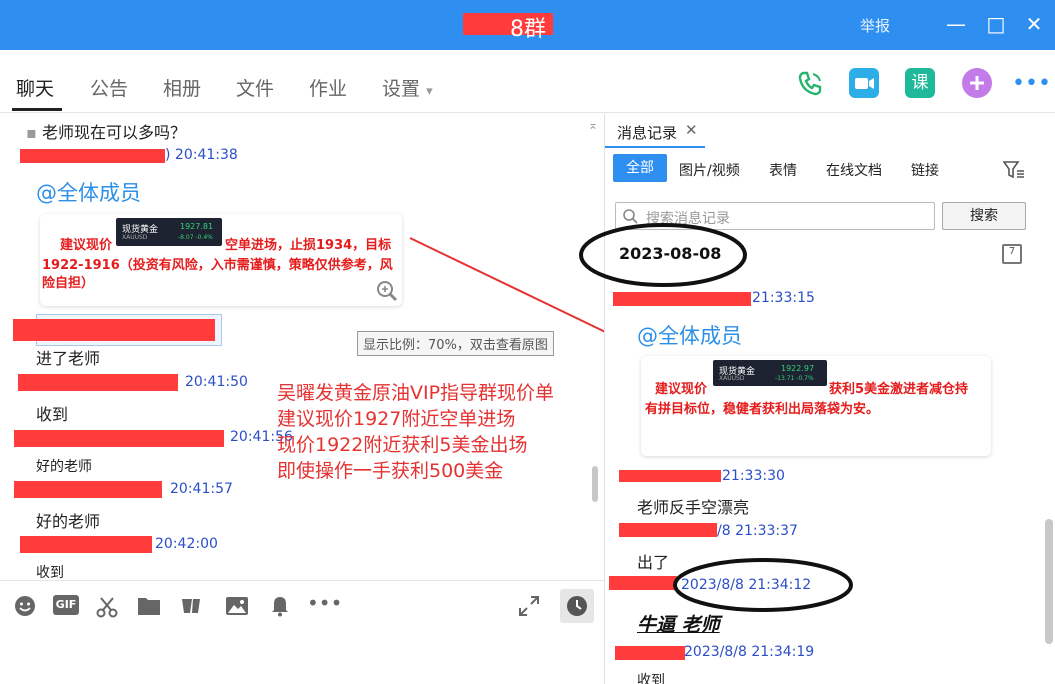 This screenshot has width=1055, height=684. Describe the element at coordinates (716, 417) in the screenshot. I see `annotation-circles` at that location.